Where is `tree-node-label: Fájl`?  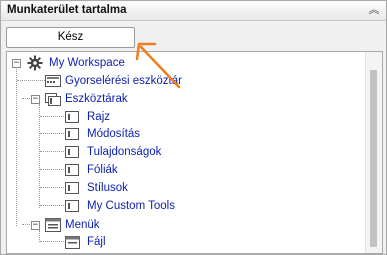 tree-node-label: Fájl is located at coordinates (96, 242).